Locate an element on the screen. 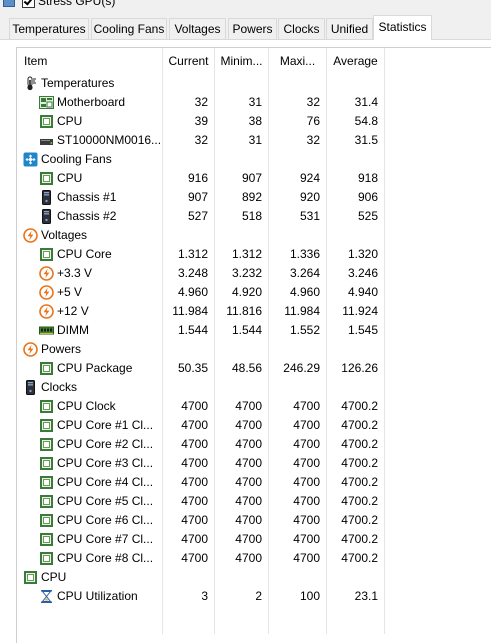 This screenshot has height=643, width=491. group-row: Voltages is located at coordinates (254, 235).